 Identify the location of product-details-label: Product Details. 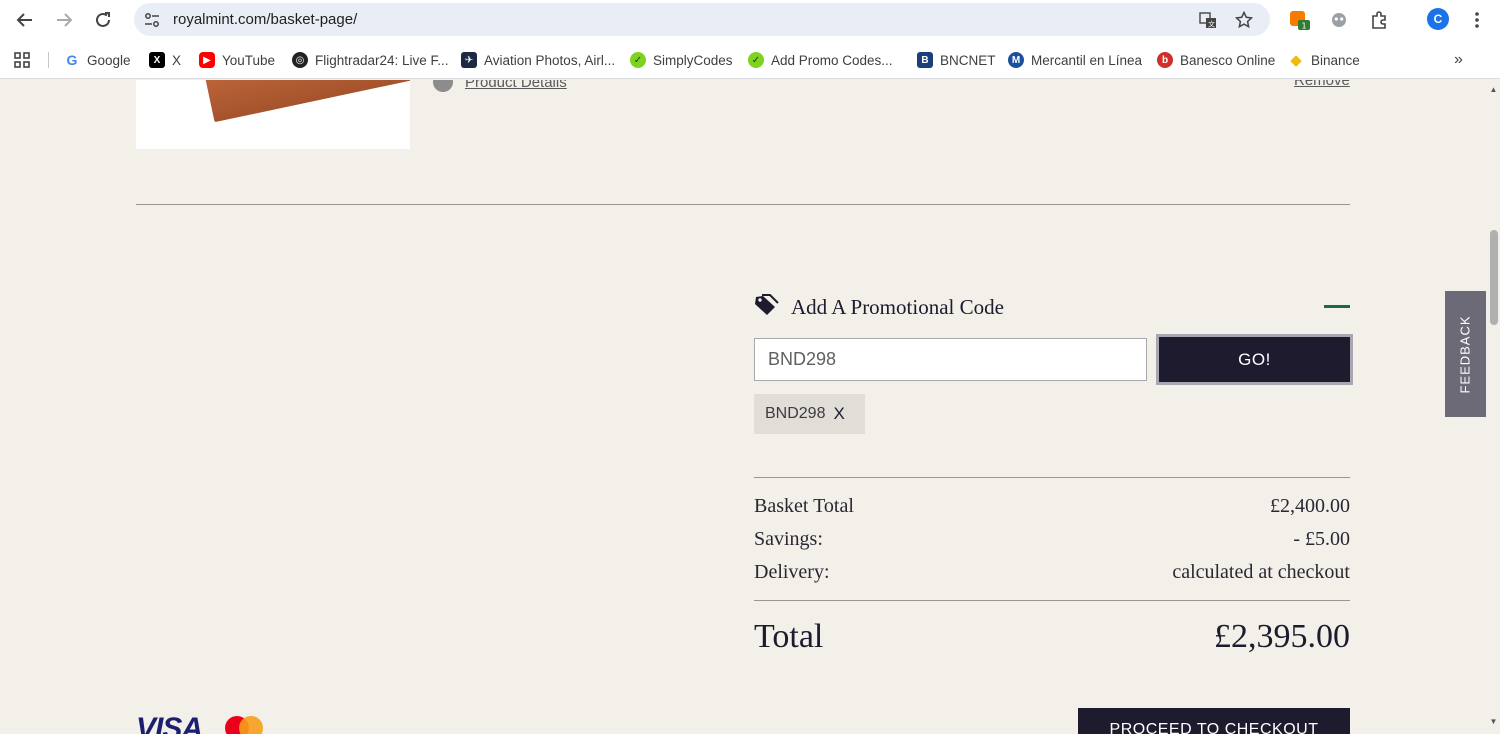
(516, 85).